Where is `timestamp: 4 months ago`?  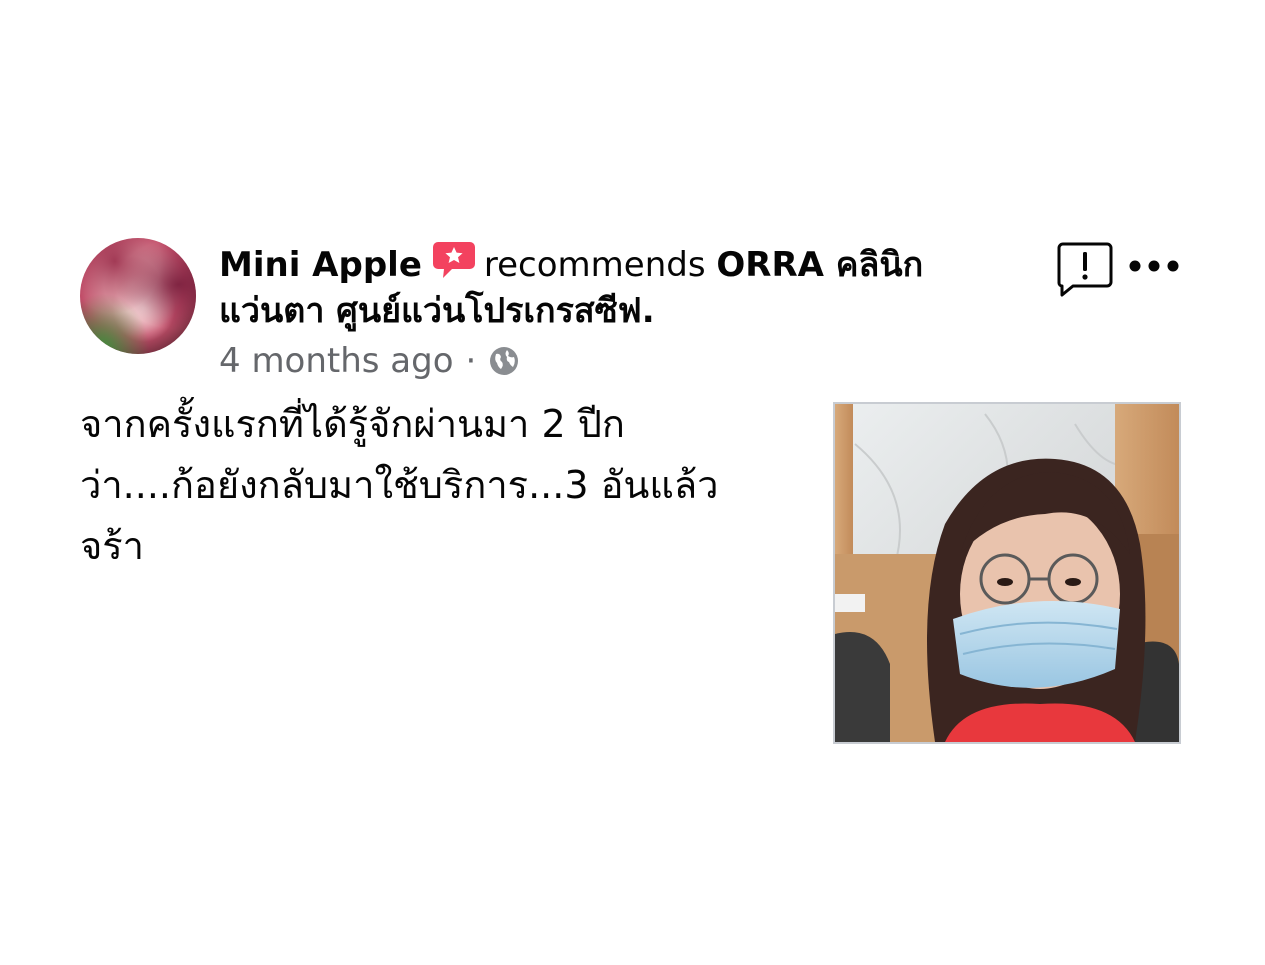
timestamp: 4 months ago is located at coordinates (336, 361).